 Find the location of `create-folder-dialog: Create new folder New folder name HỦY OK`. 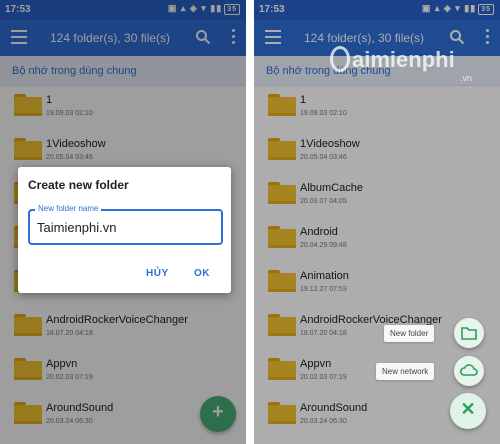

create-folder-dialog: Create new folder New folder name HỦY OK is located at coordinates (124, 230).